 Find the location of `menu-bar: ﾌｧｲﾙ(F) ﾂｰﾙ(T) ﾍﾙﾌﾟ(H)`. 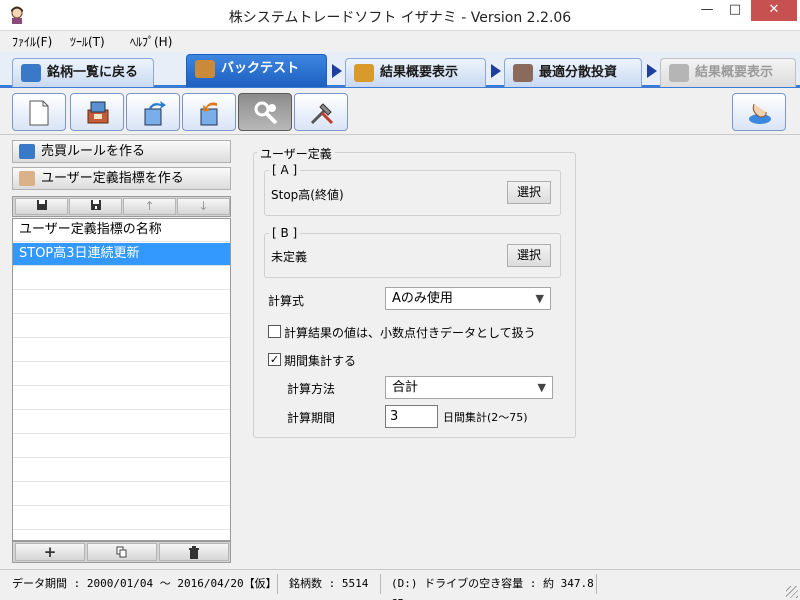

menu-bar: ﾌｧｲﾙ(F) ﾂｰﾙ(T) ﾍﾙﾌﾟ(H) is located at coordinates (400, 41).